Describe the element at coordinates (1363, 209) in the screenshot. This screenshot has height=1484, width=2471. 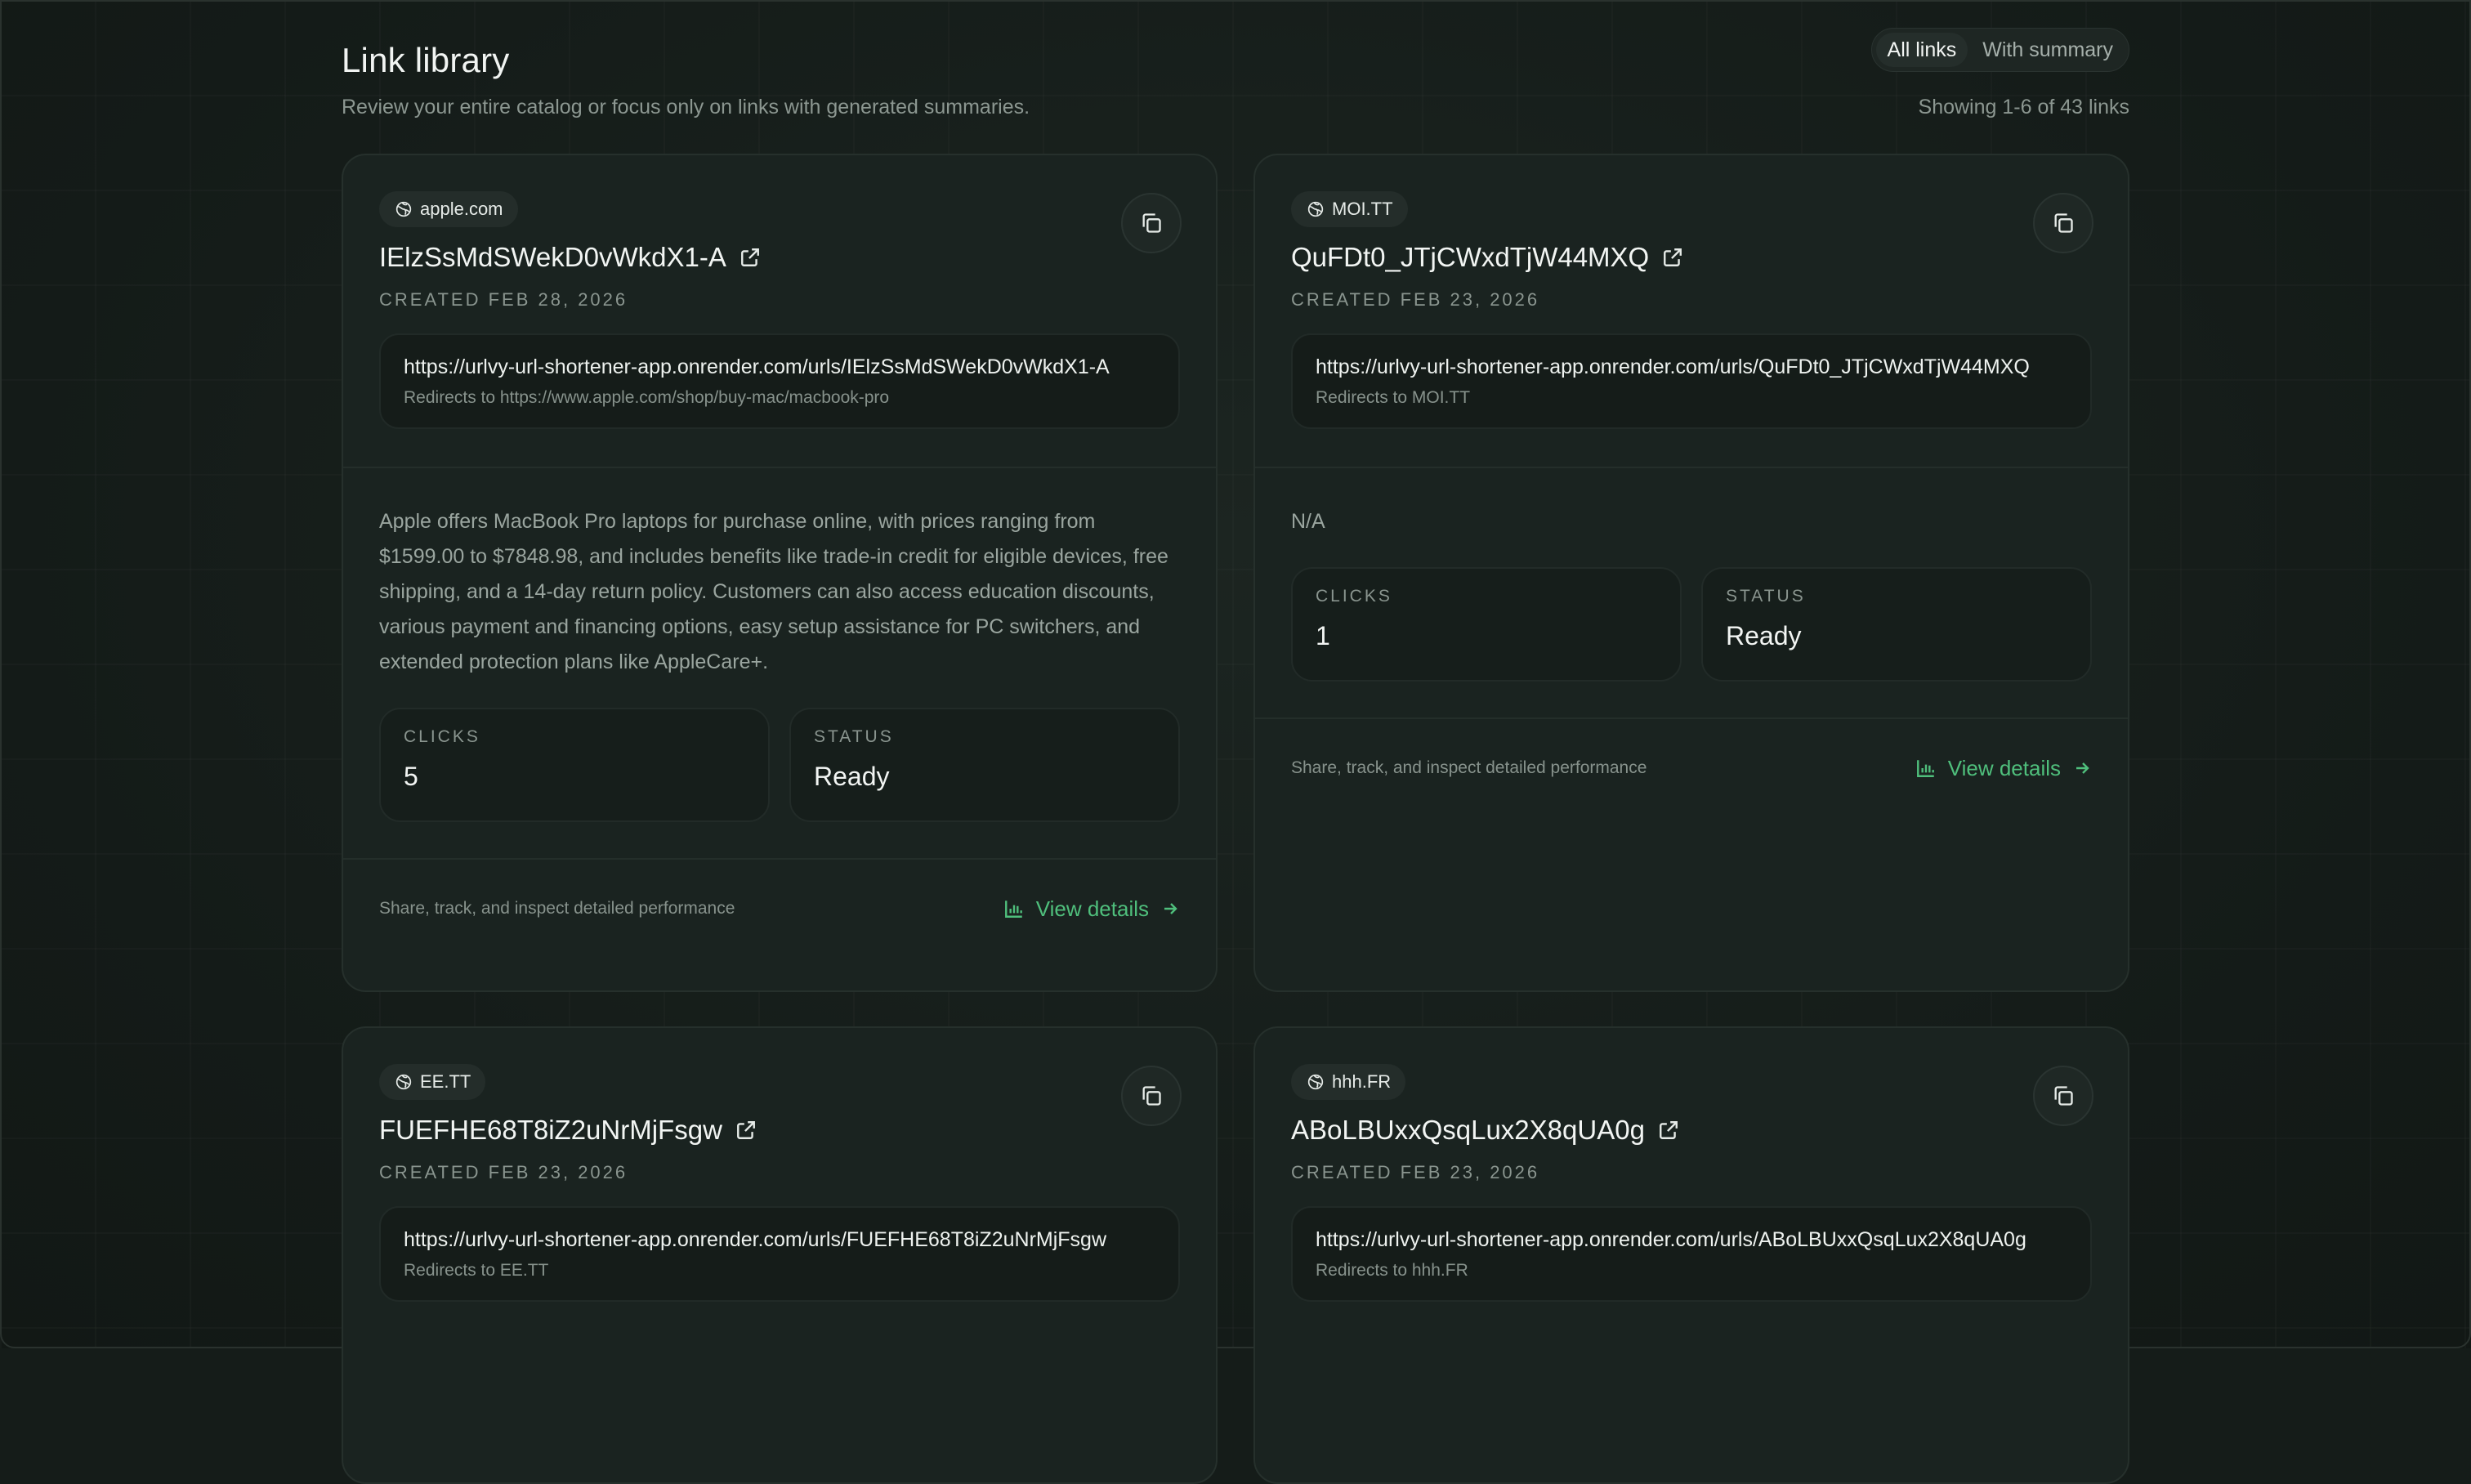
I see `domain-label: MOI.TT` at that location.